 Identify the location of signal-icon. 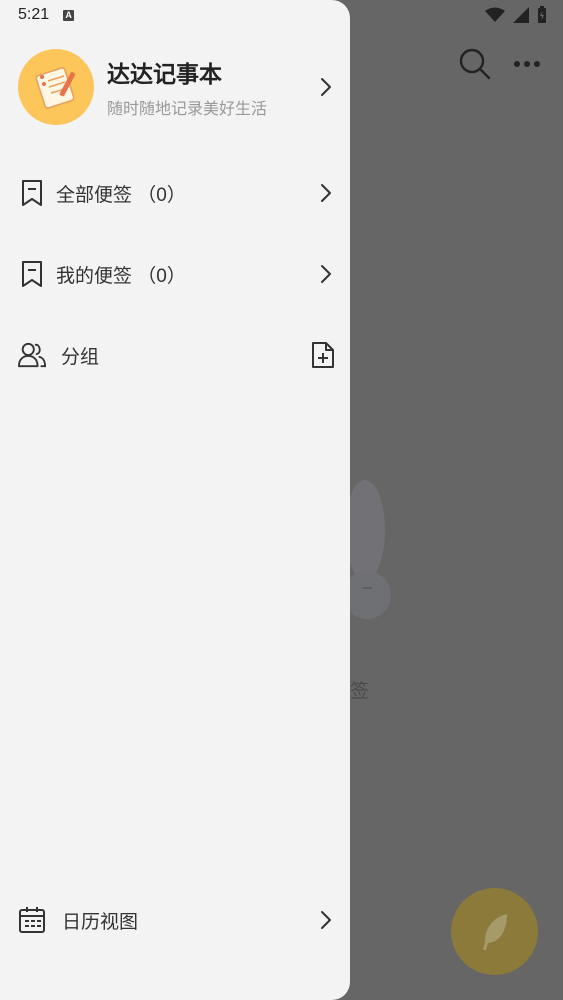
(521, 15).